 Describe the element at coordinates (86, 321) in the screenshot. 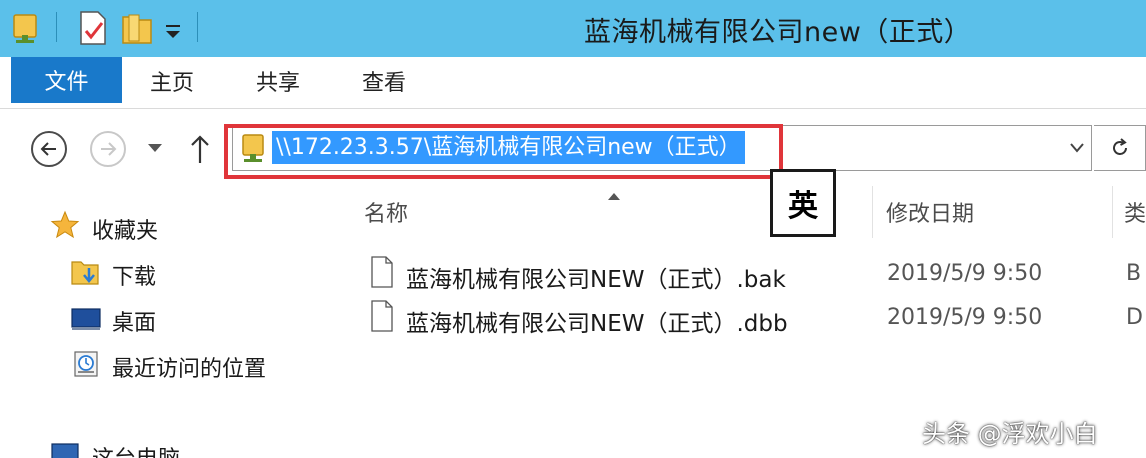

I see `desktop-icon` at that location.